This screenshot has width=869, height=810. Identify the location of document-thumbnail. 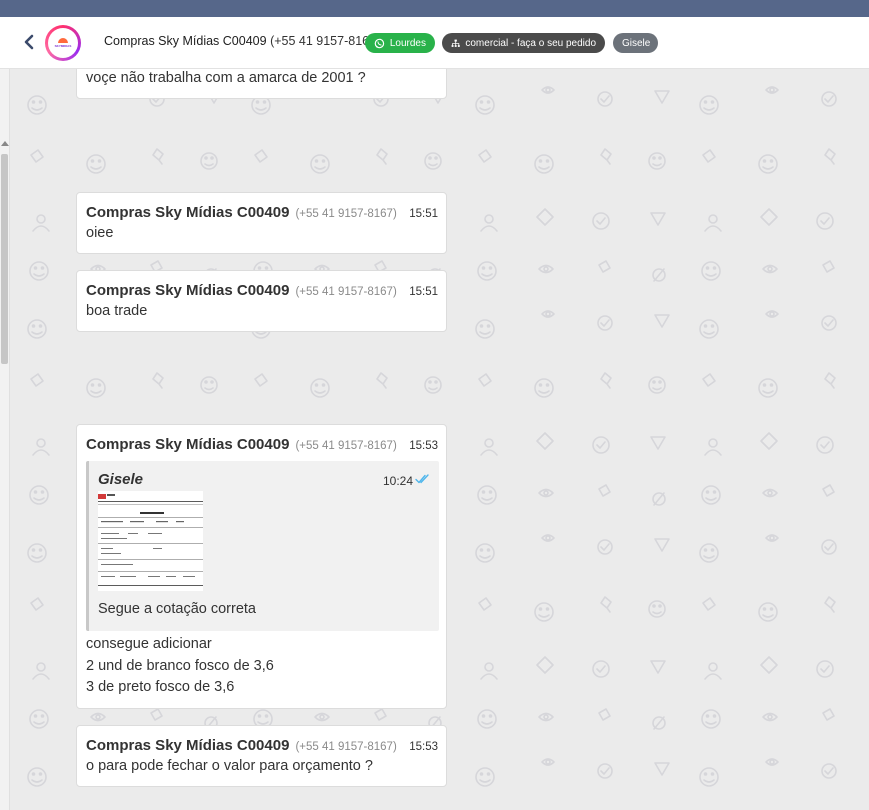
(150, 541).